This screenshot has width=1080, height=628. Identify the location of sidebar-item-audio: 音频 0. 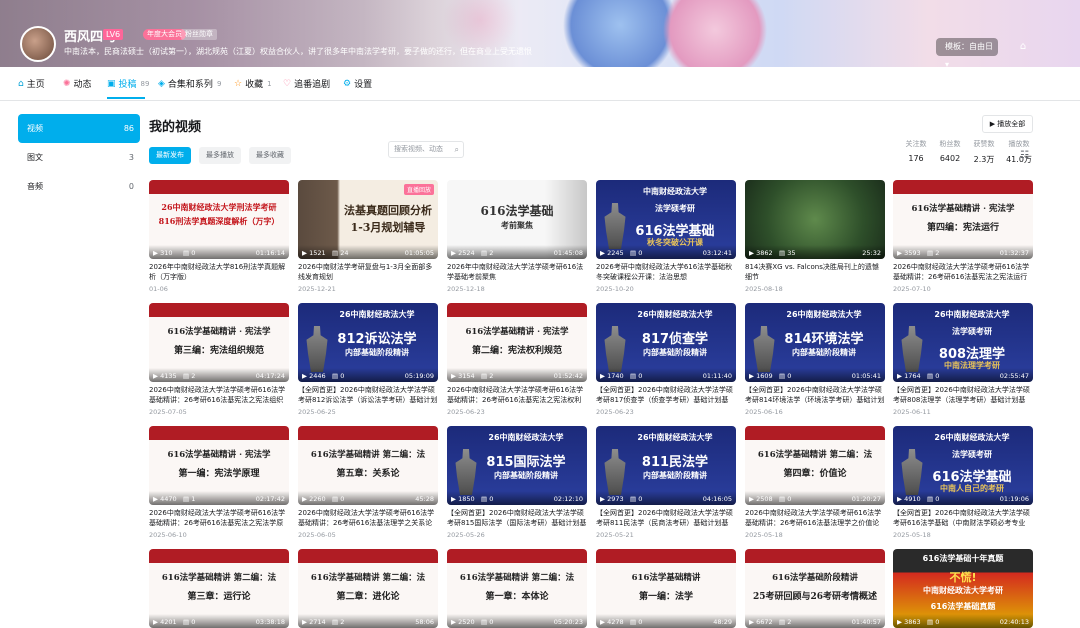
(79, 186).